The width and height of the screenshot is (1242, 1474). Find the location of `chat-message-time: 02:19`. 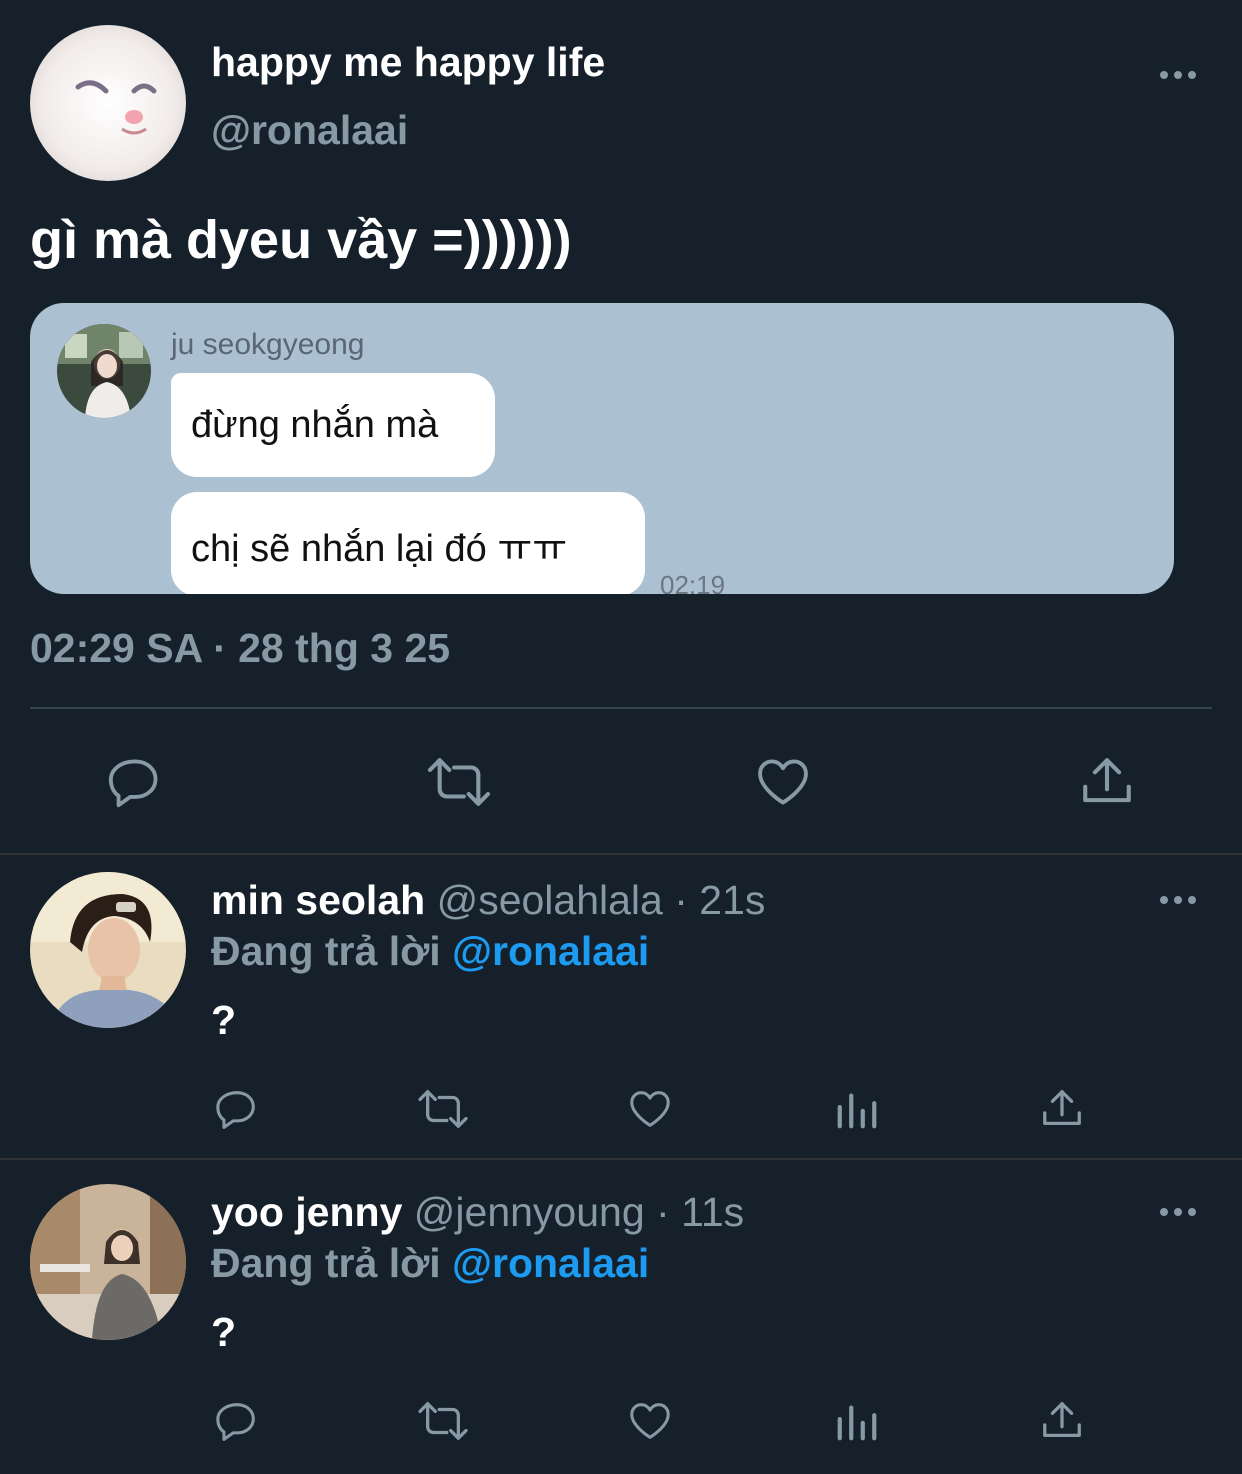

chat-message-time: 02:19 is located at coordinates (693, 582).